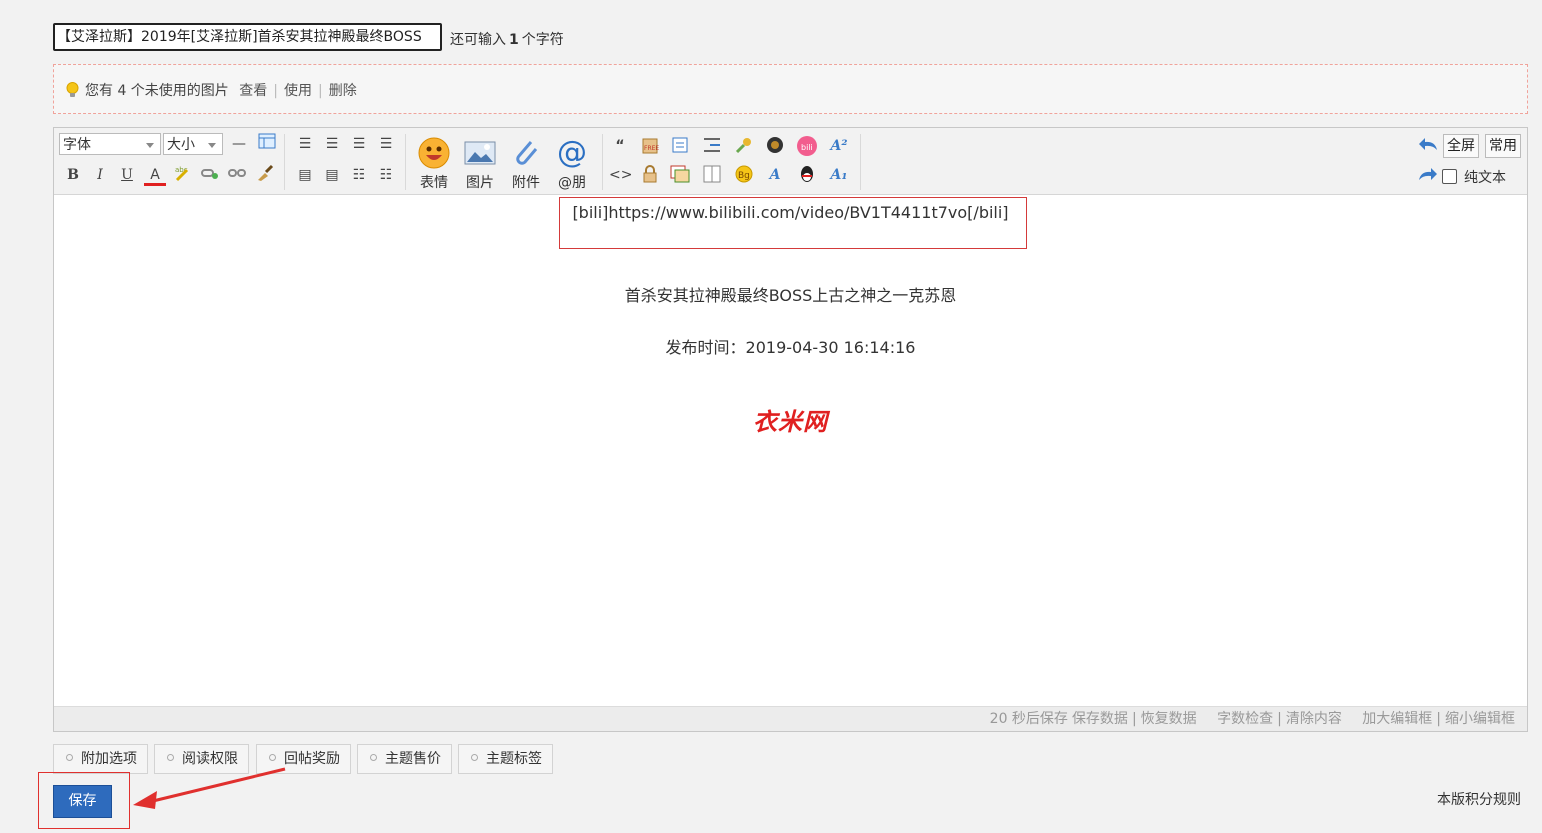 The image size is (1542, 833). I want to click on enlarge-editor-link: 加大编辑框, so click(1397, 719).